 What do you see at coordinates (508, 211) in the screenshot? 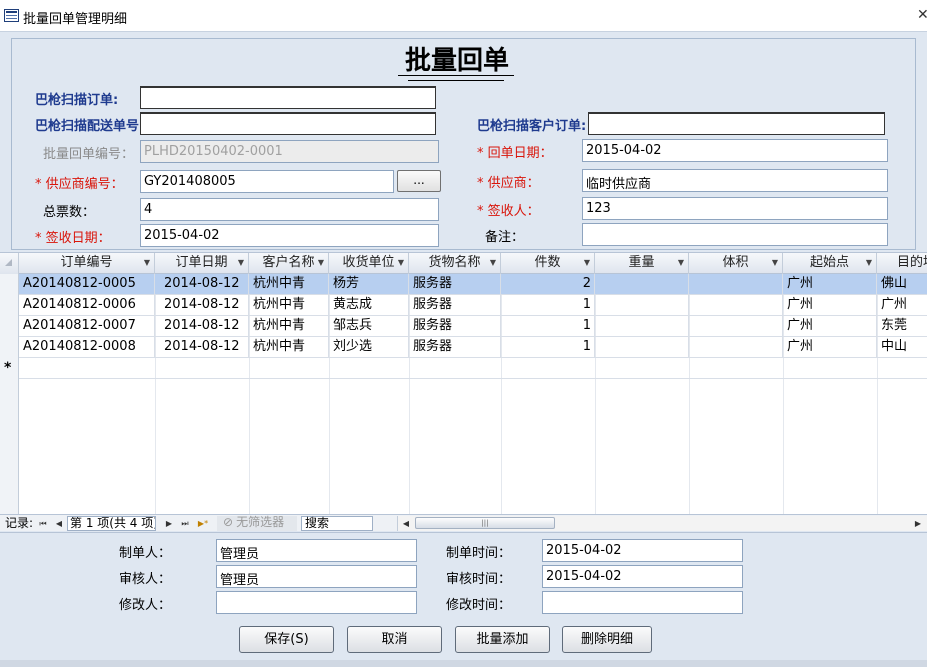
I see `receiver-label: * 签收人：` at bounding box center [508, 211].